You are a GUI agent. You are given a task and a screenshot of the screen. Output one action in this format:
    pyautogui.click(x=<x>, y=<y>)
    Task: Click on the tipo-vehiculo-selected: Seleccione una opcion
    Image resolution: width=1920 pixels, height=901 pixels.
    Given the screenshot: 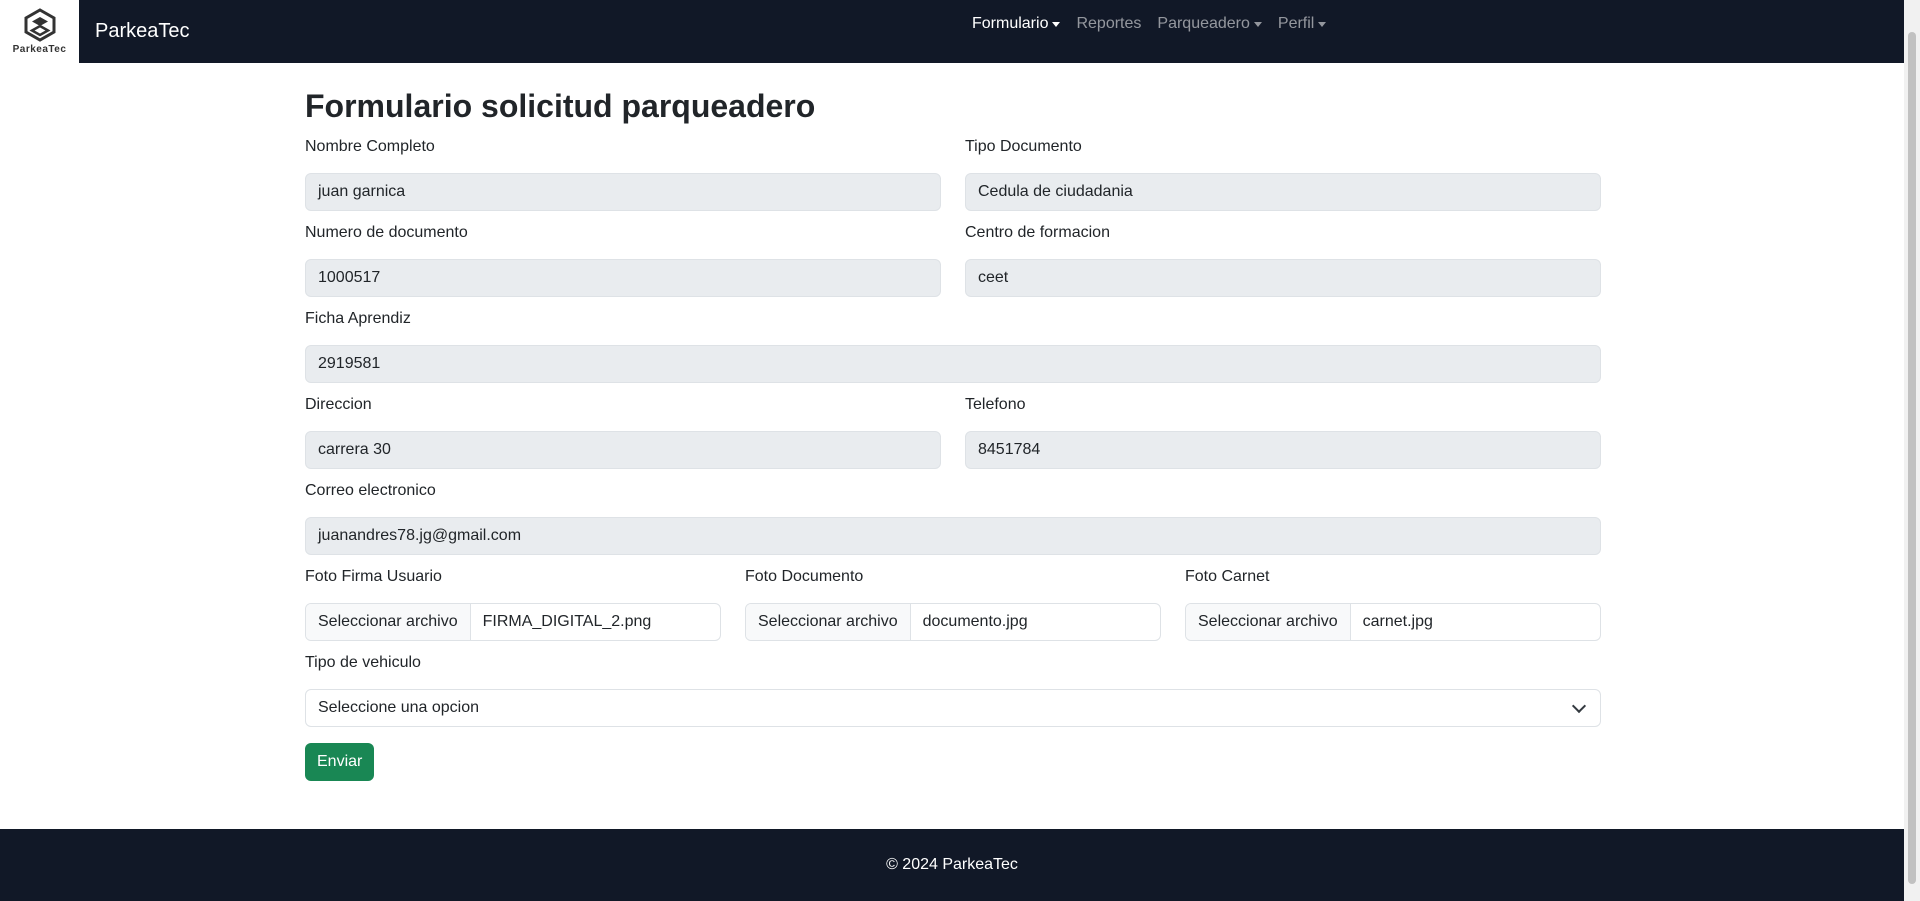 What is the action you would take?
    pyautogui.click(x=399, y=708)
    